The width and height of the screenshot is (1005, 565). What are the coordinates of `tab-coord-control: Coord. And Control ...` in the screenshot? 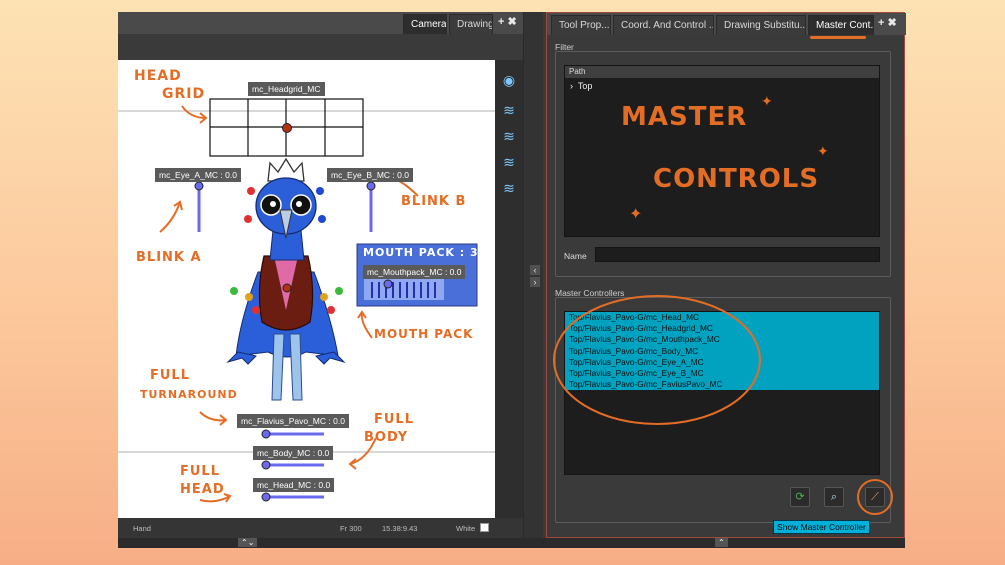 It's located at (663, 25).